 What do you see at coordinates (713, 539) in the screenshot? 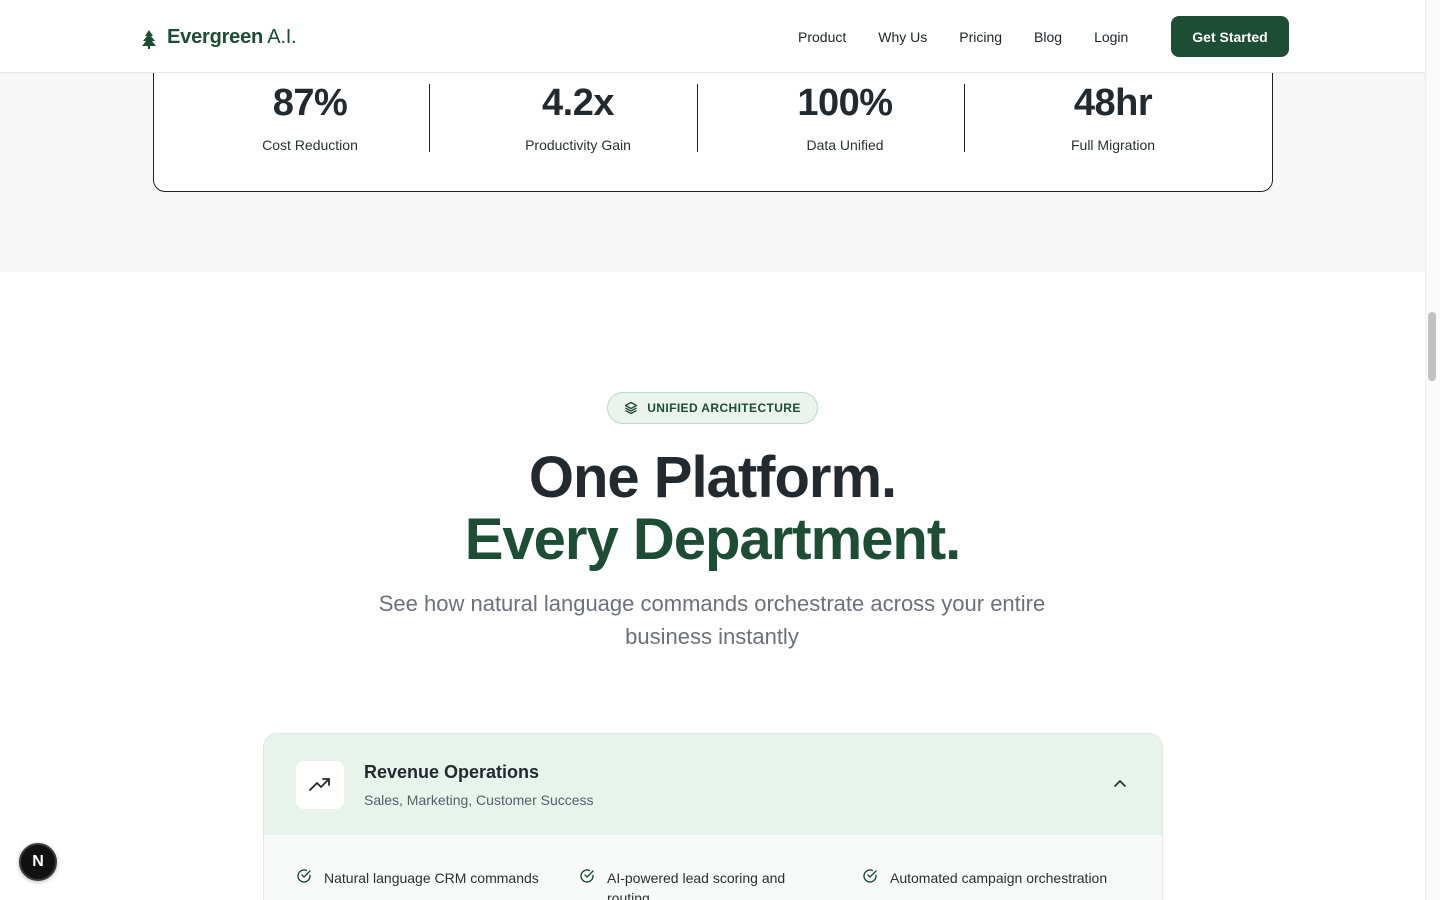
I see `section-title-line2: Every Department.` at bounding box center [713, 539].